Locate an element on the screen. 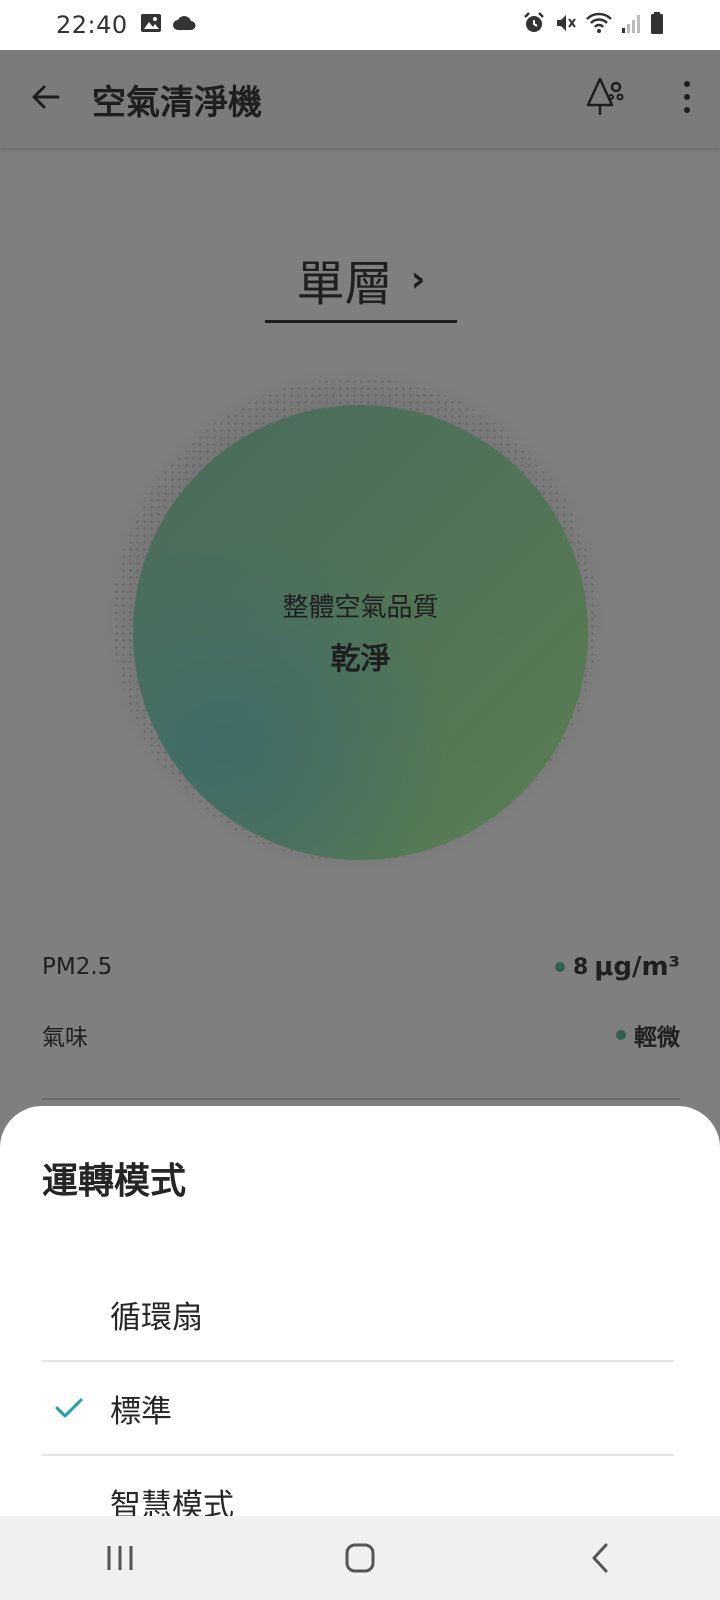 The height and width of the screenshot is (1600, 720). metric-value: 輕微 is located at coordinates (657, 1038).